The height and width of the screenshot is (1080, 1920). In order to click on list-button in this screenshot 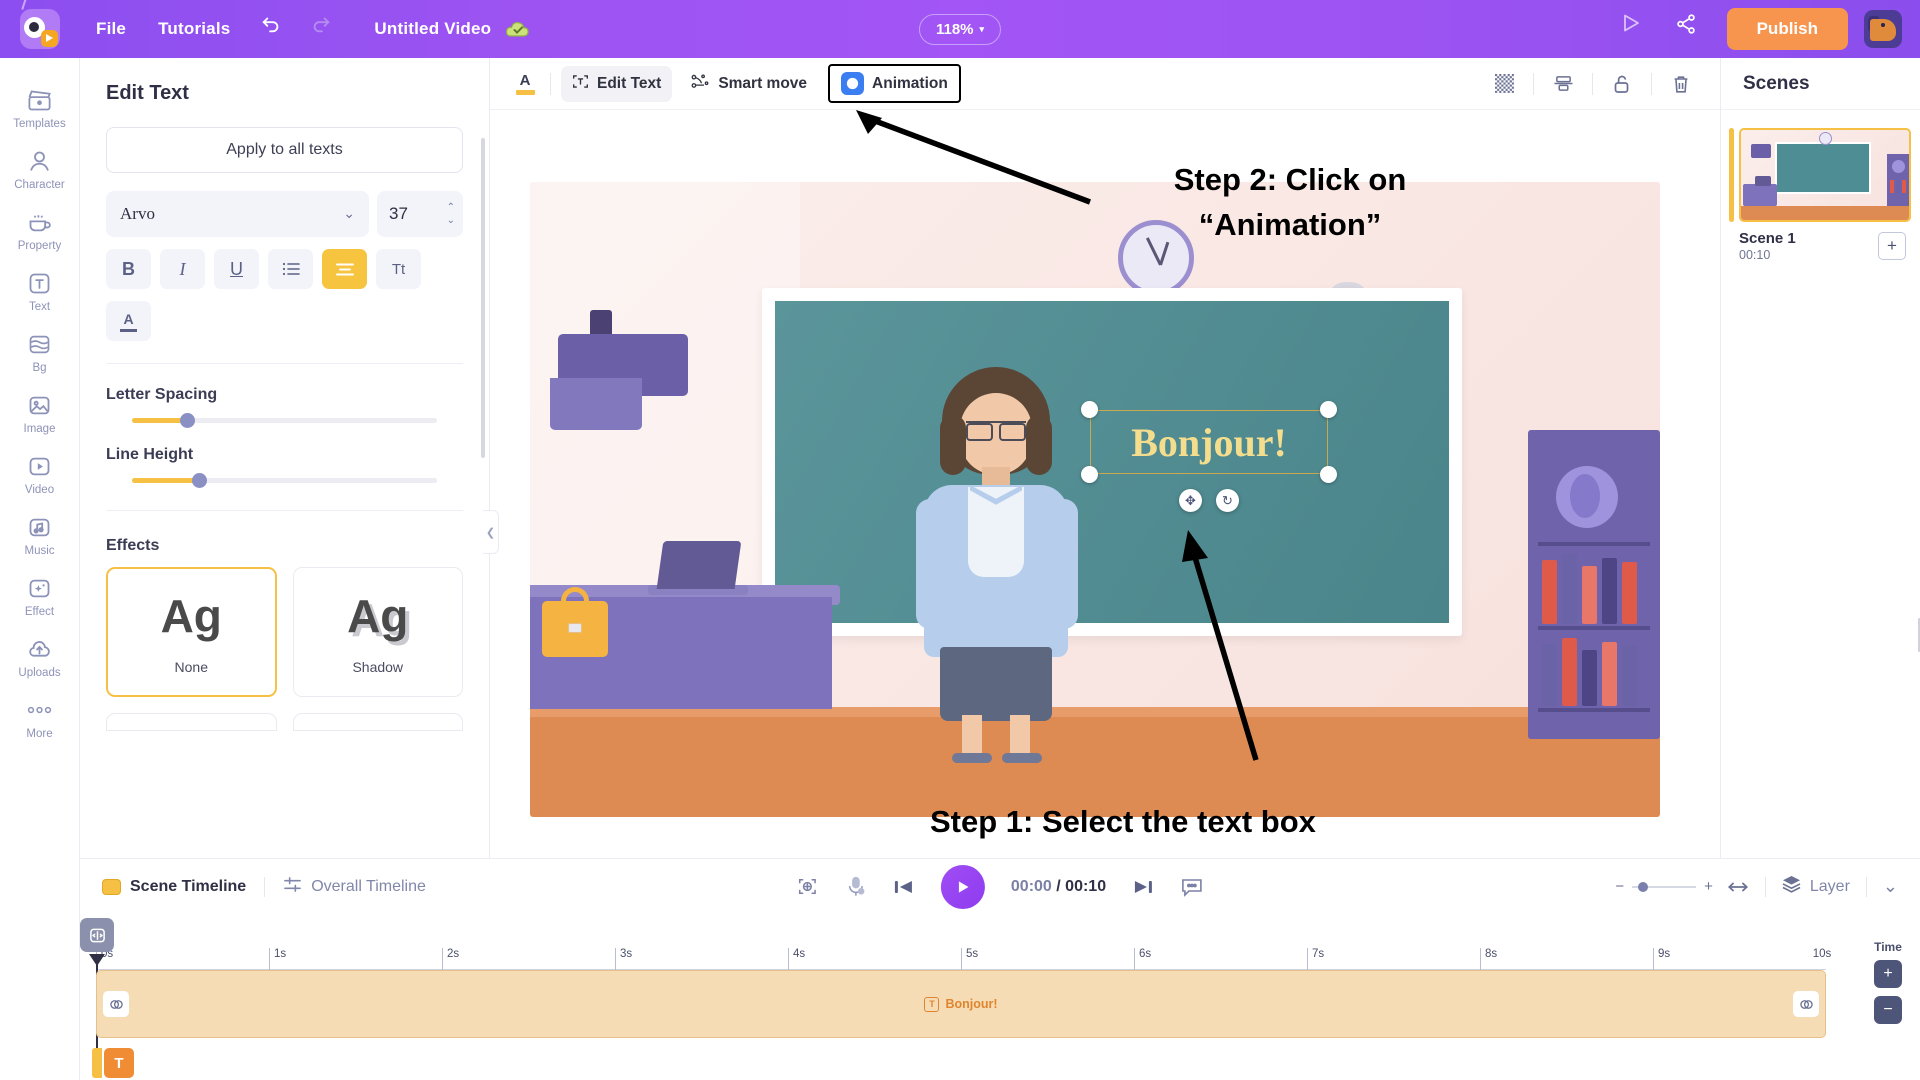, I will do `click(290, 269)`.